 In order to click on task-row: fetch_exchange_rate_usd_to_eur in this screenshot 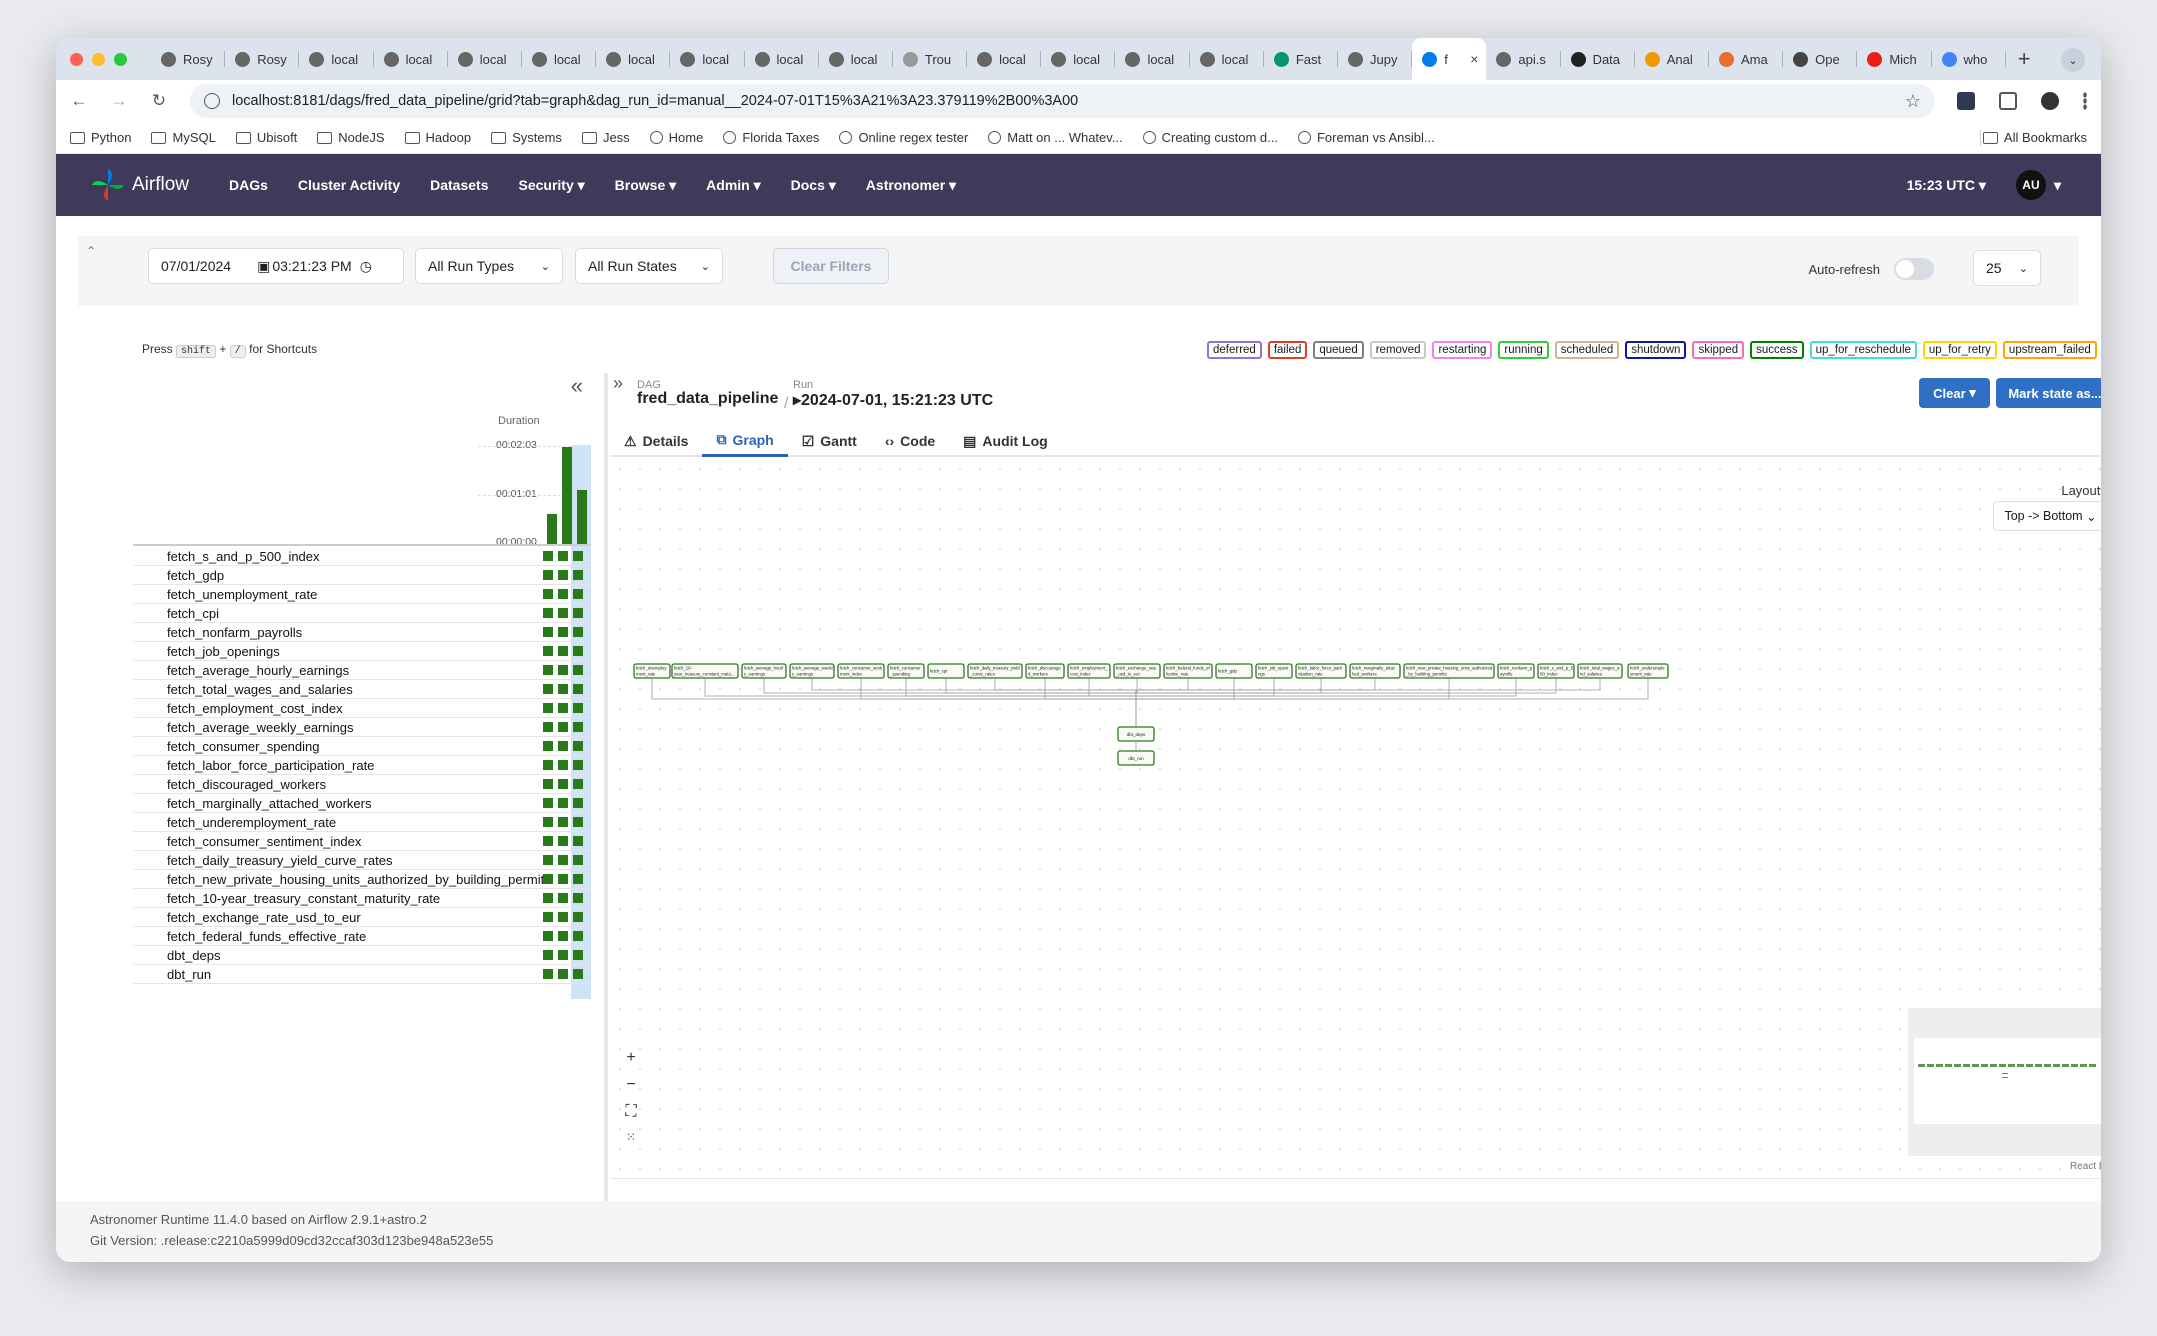, I will do `click(362, 917)`.